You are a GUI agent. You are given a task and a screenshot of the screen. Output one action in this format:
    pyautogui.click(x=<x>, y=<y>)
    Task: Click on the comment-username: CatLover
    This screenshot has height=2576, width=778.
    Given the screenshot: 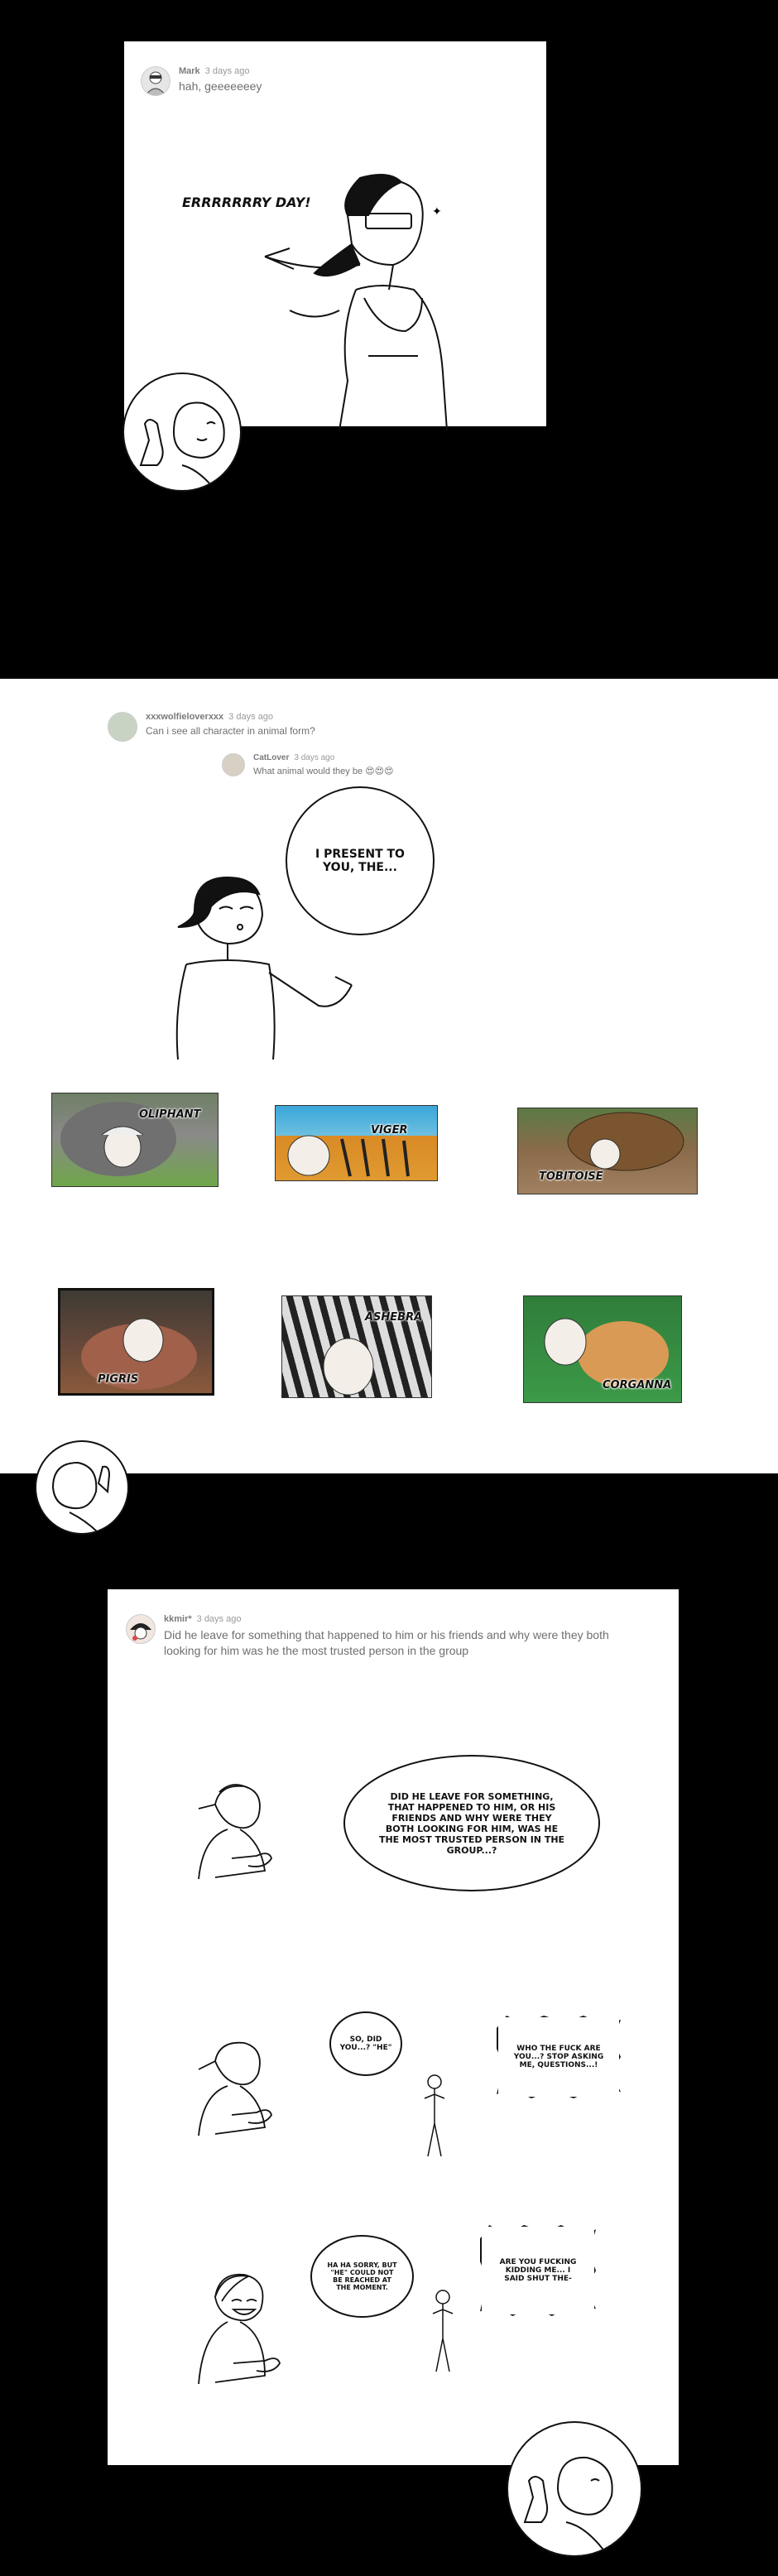 What is the action you would take?
    pyautogui.click(x=271, y=757)
    